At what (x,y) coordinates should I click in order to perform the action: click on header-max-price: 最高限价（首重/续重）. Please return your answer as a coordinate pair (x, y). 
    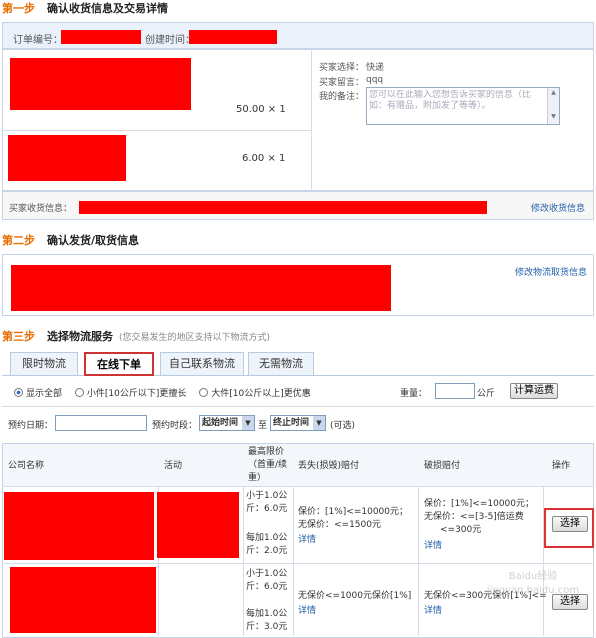
    Looking at the image, I should click on (268, 465).